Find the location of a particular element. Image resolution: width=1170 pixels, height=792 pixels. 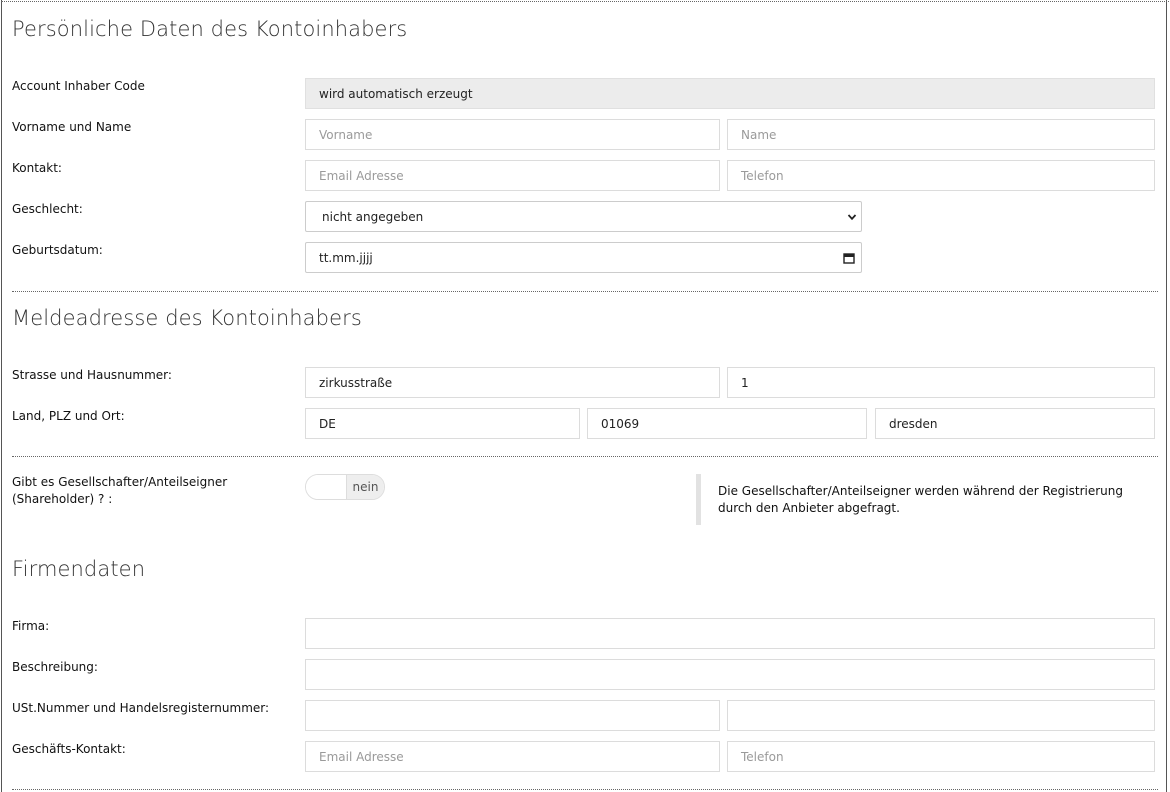

name-label: Vorname und Name is located at coordinates (72, 127).